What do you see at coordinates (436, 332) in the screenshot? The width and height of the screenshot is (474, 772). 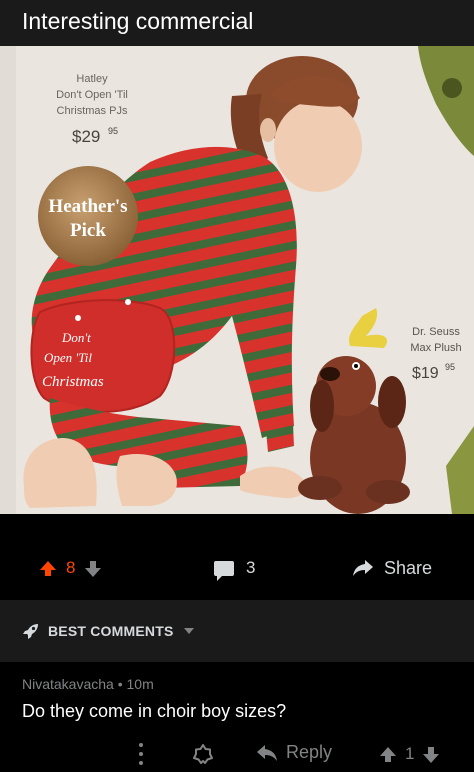 I see `right-caption-line1: Dr. Seuss` at bounding box center [436, 332].